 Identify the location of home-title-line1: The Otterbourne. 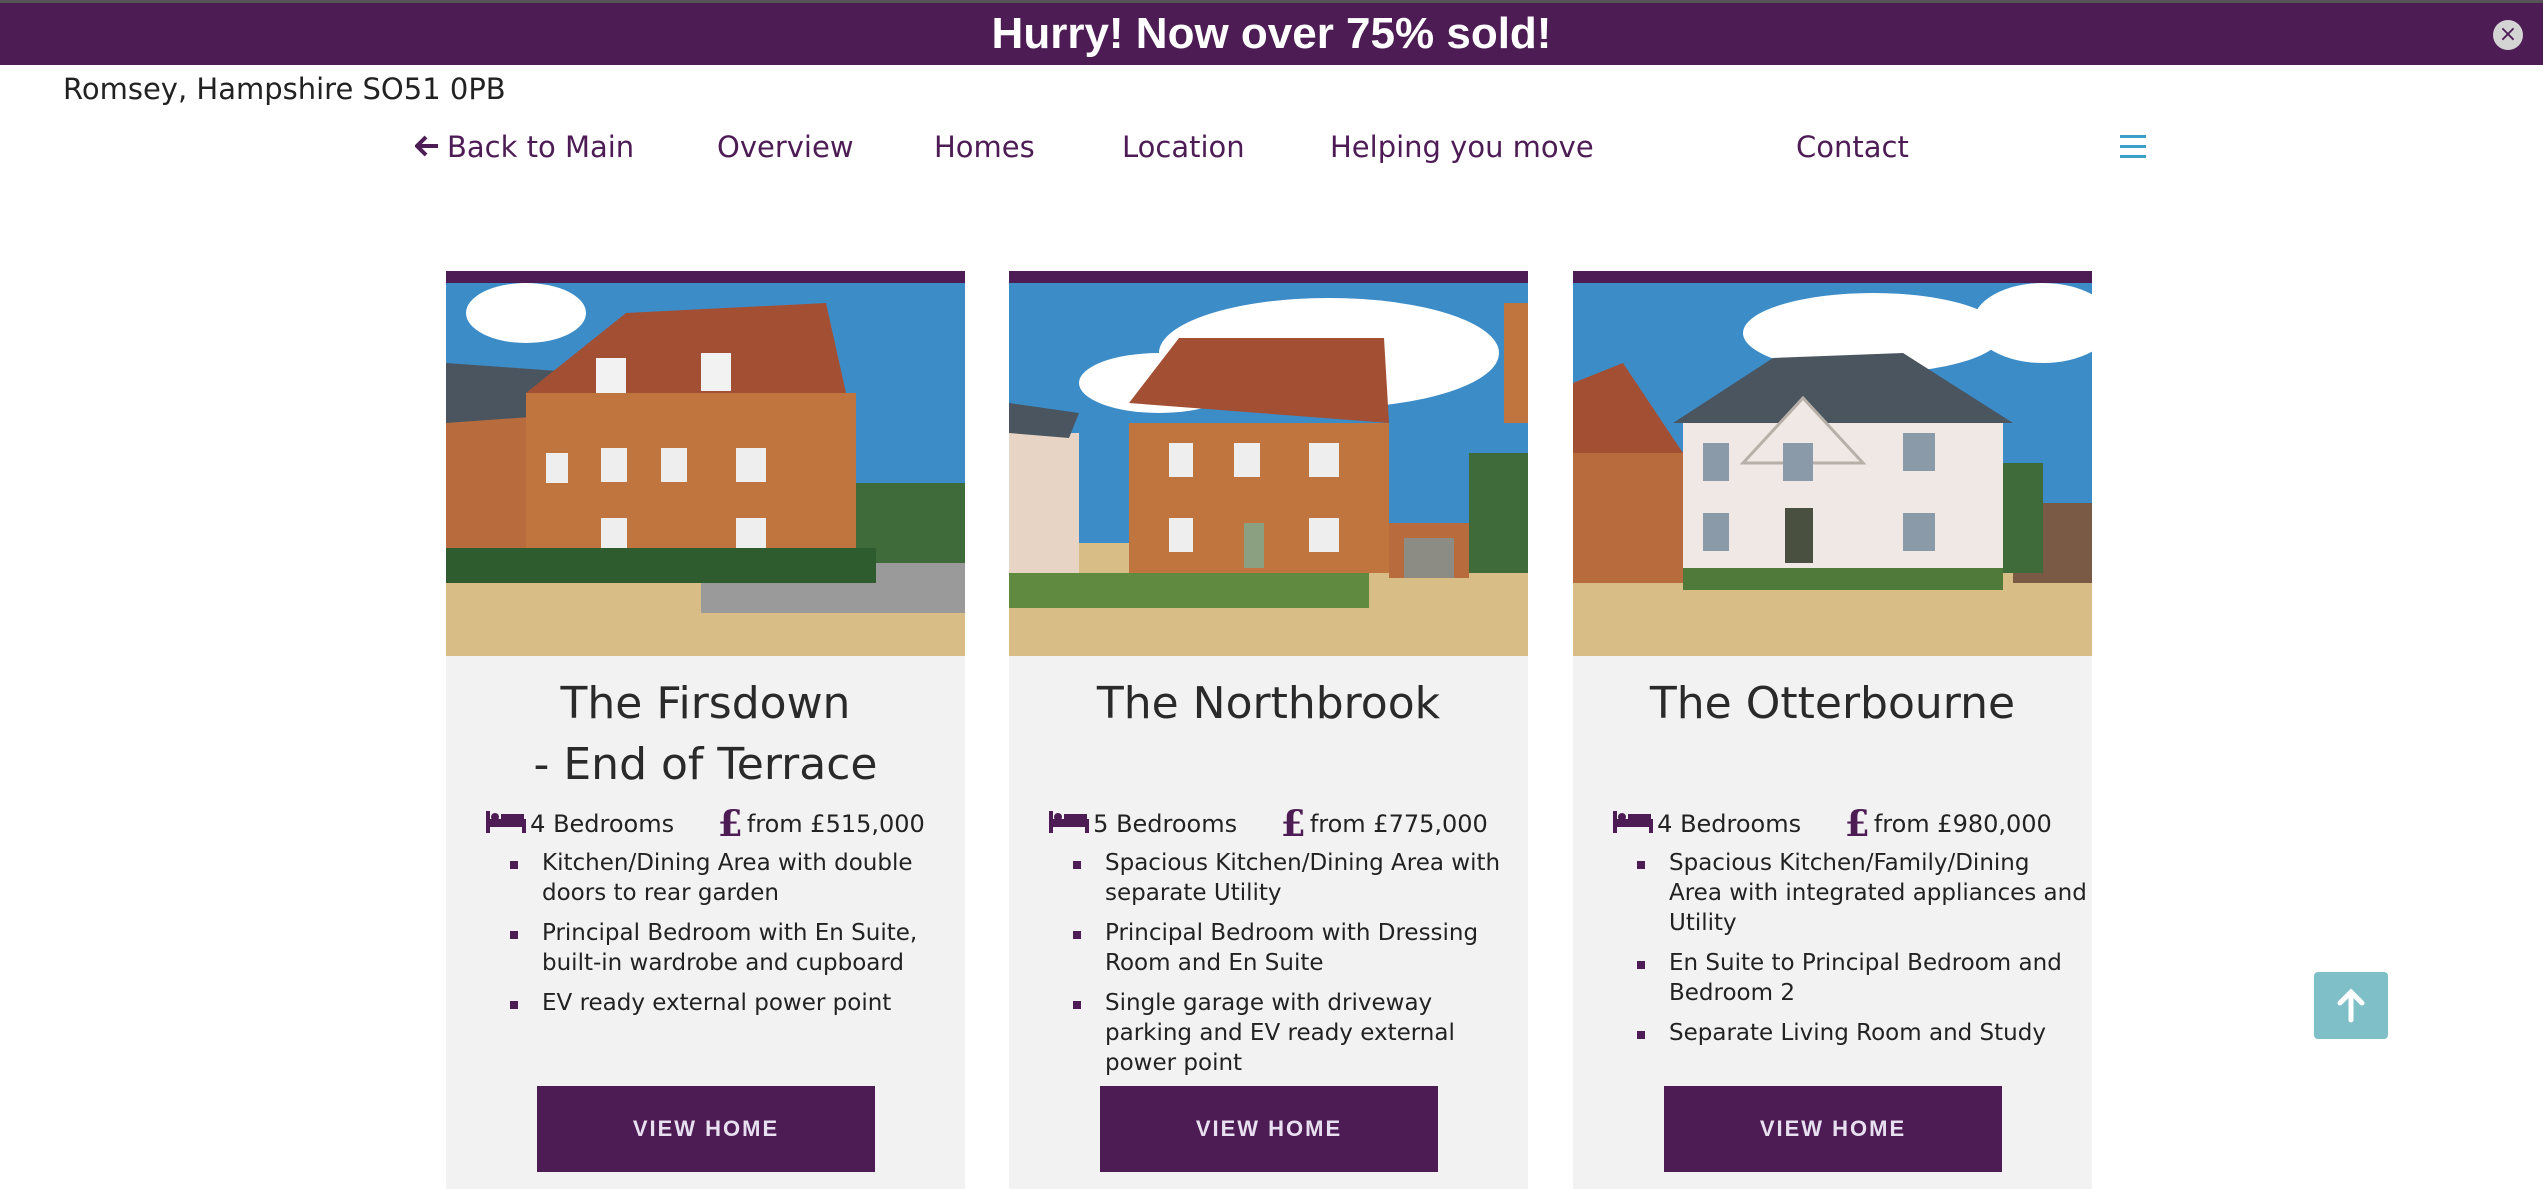
(1832, 703).